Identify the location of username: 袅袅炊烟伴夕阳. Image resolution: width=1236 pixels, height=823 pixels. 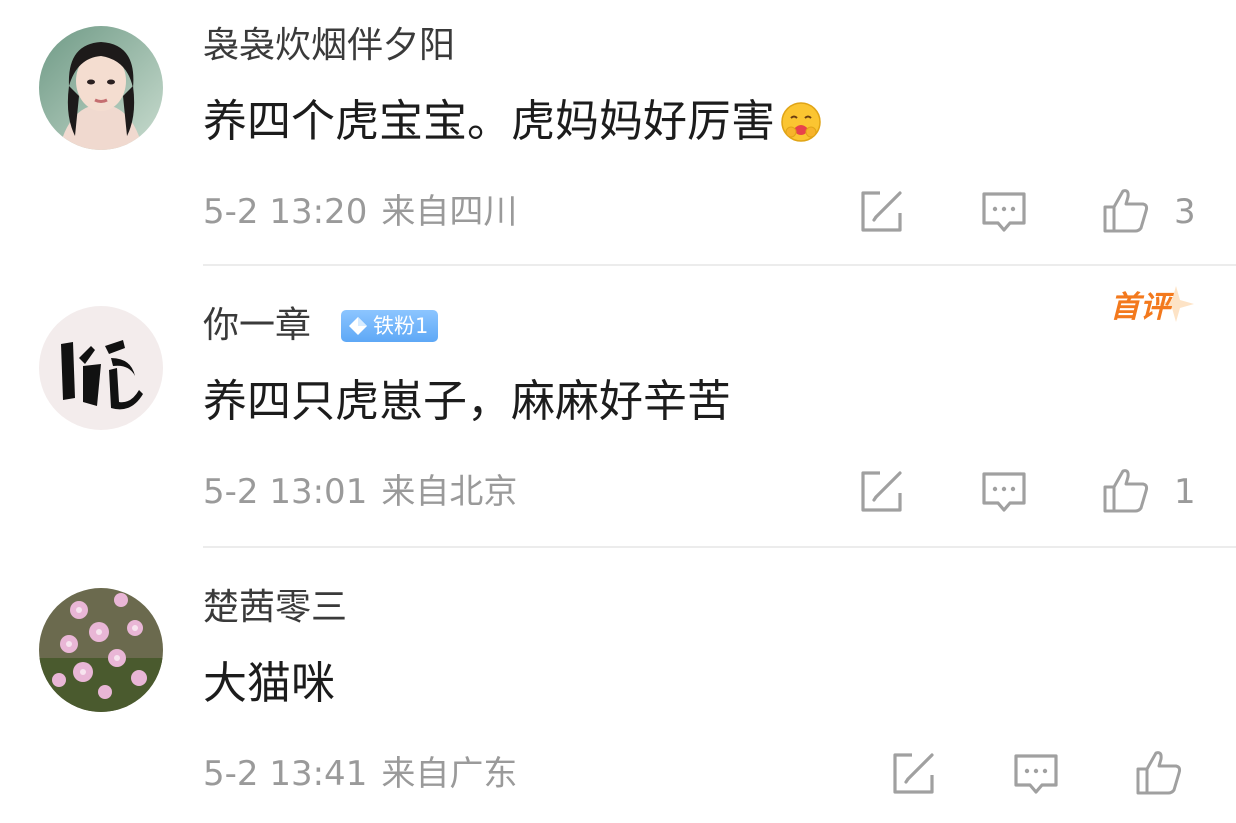
(329, 46).